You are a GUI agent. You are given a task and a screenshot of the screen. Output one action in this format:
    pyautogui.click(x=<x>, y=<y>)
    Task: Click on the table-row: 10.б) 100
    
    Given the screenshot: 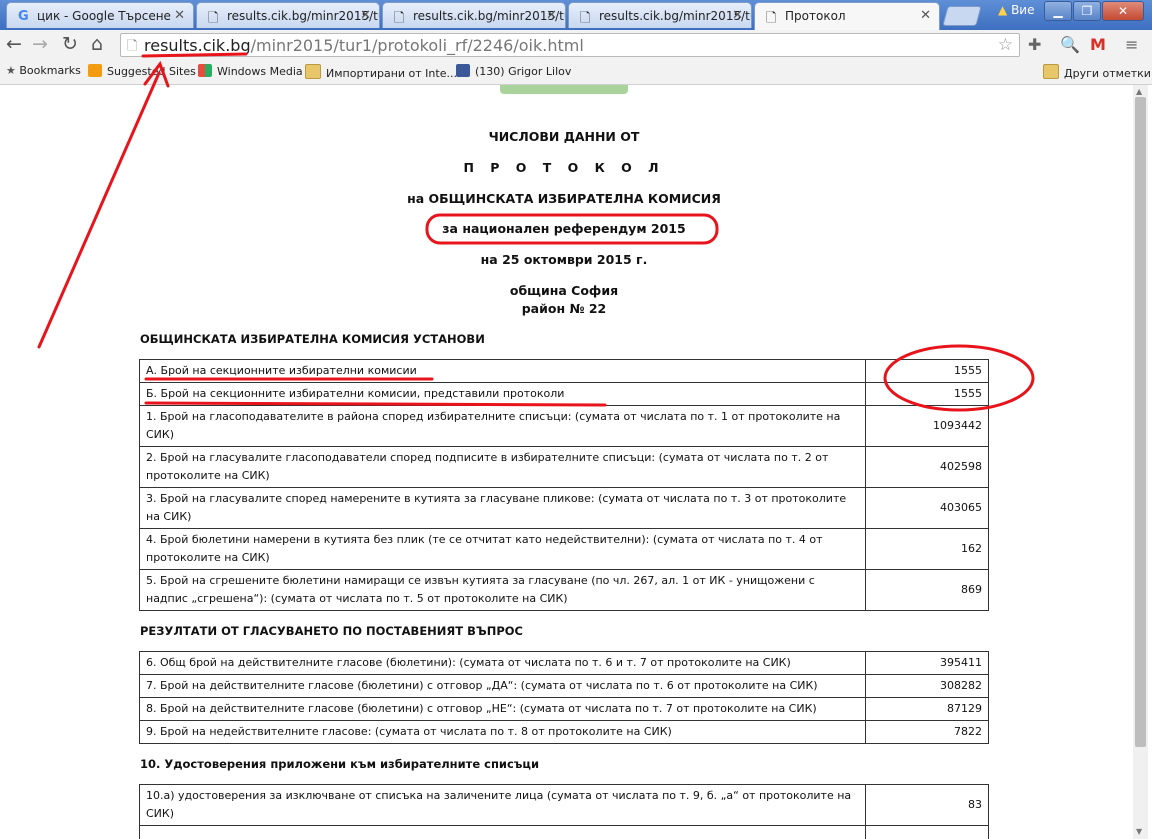 What is the action you would take?
    pyautogui.click(x=564, y=832)
    